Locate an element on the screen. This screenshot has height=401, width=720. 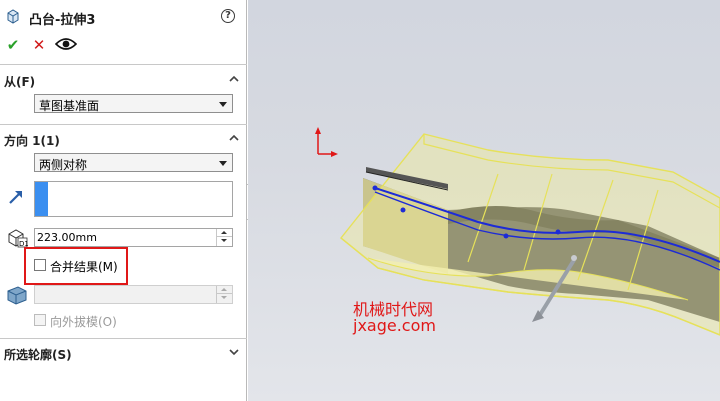
section-from-header: 从(F) is located at coordinates (123, 80).